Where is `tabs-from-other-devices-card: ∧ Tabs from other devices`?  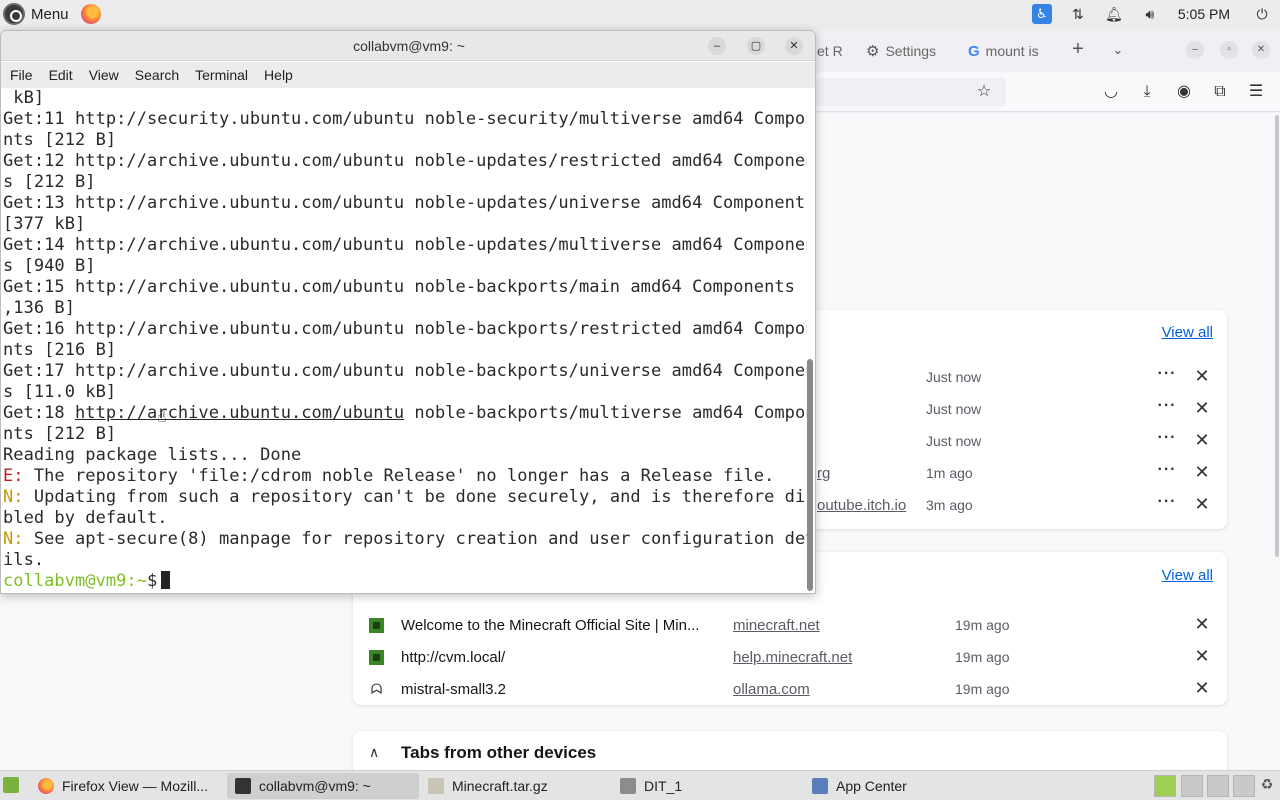
tabs-from-other-devices-card: ∧ Tabs from other devices is located at coordinates (790, 750).